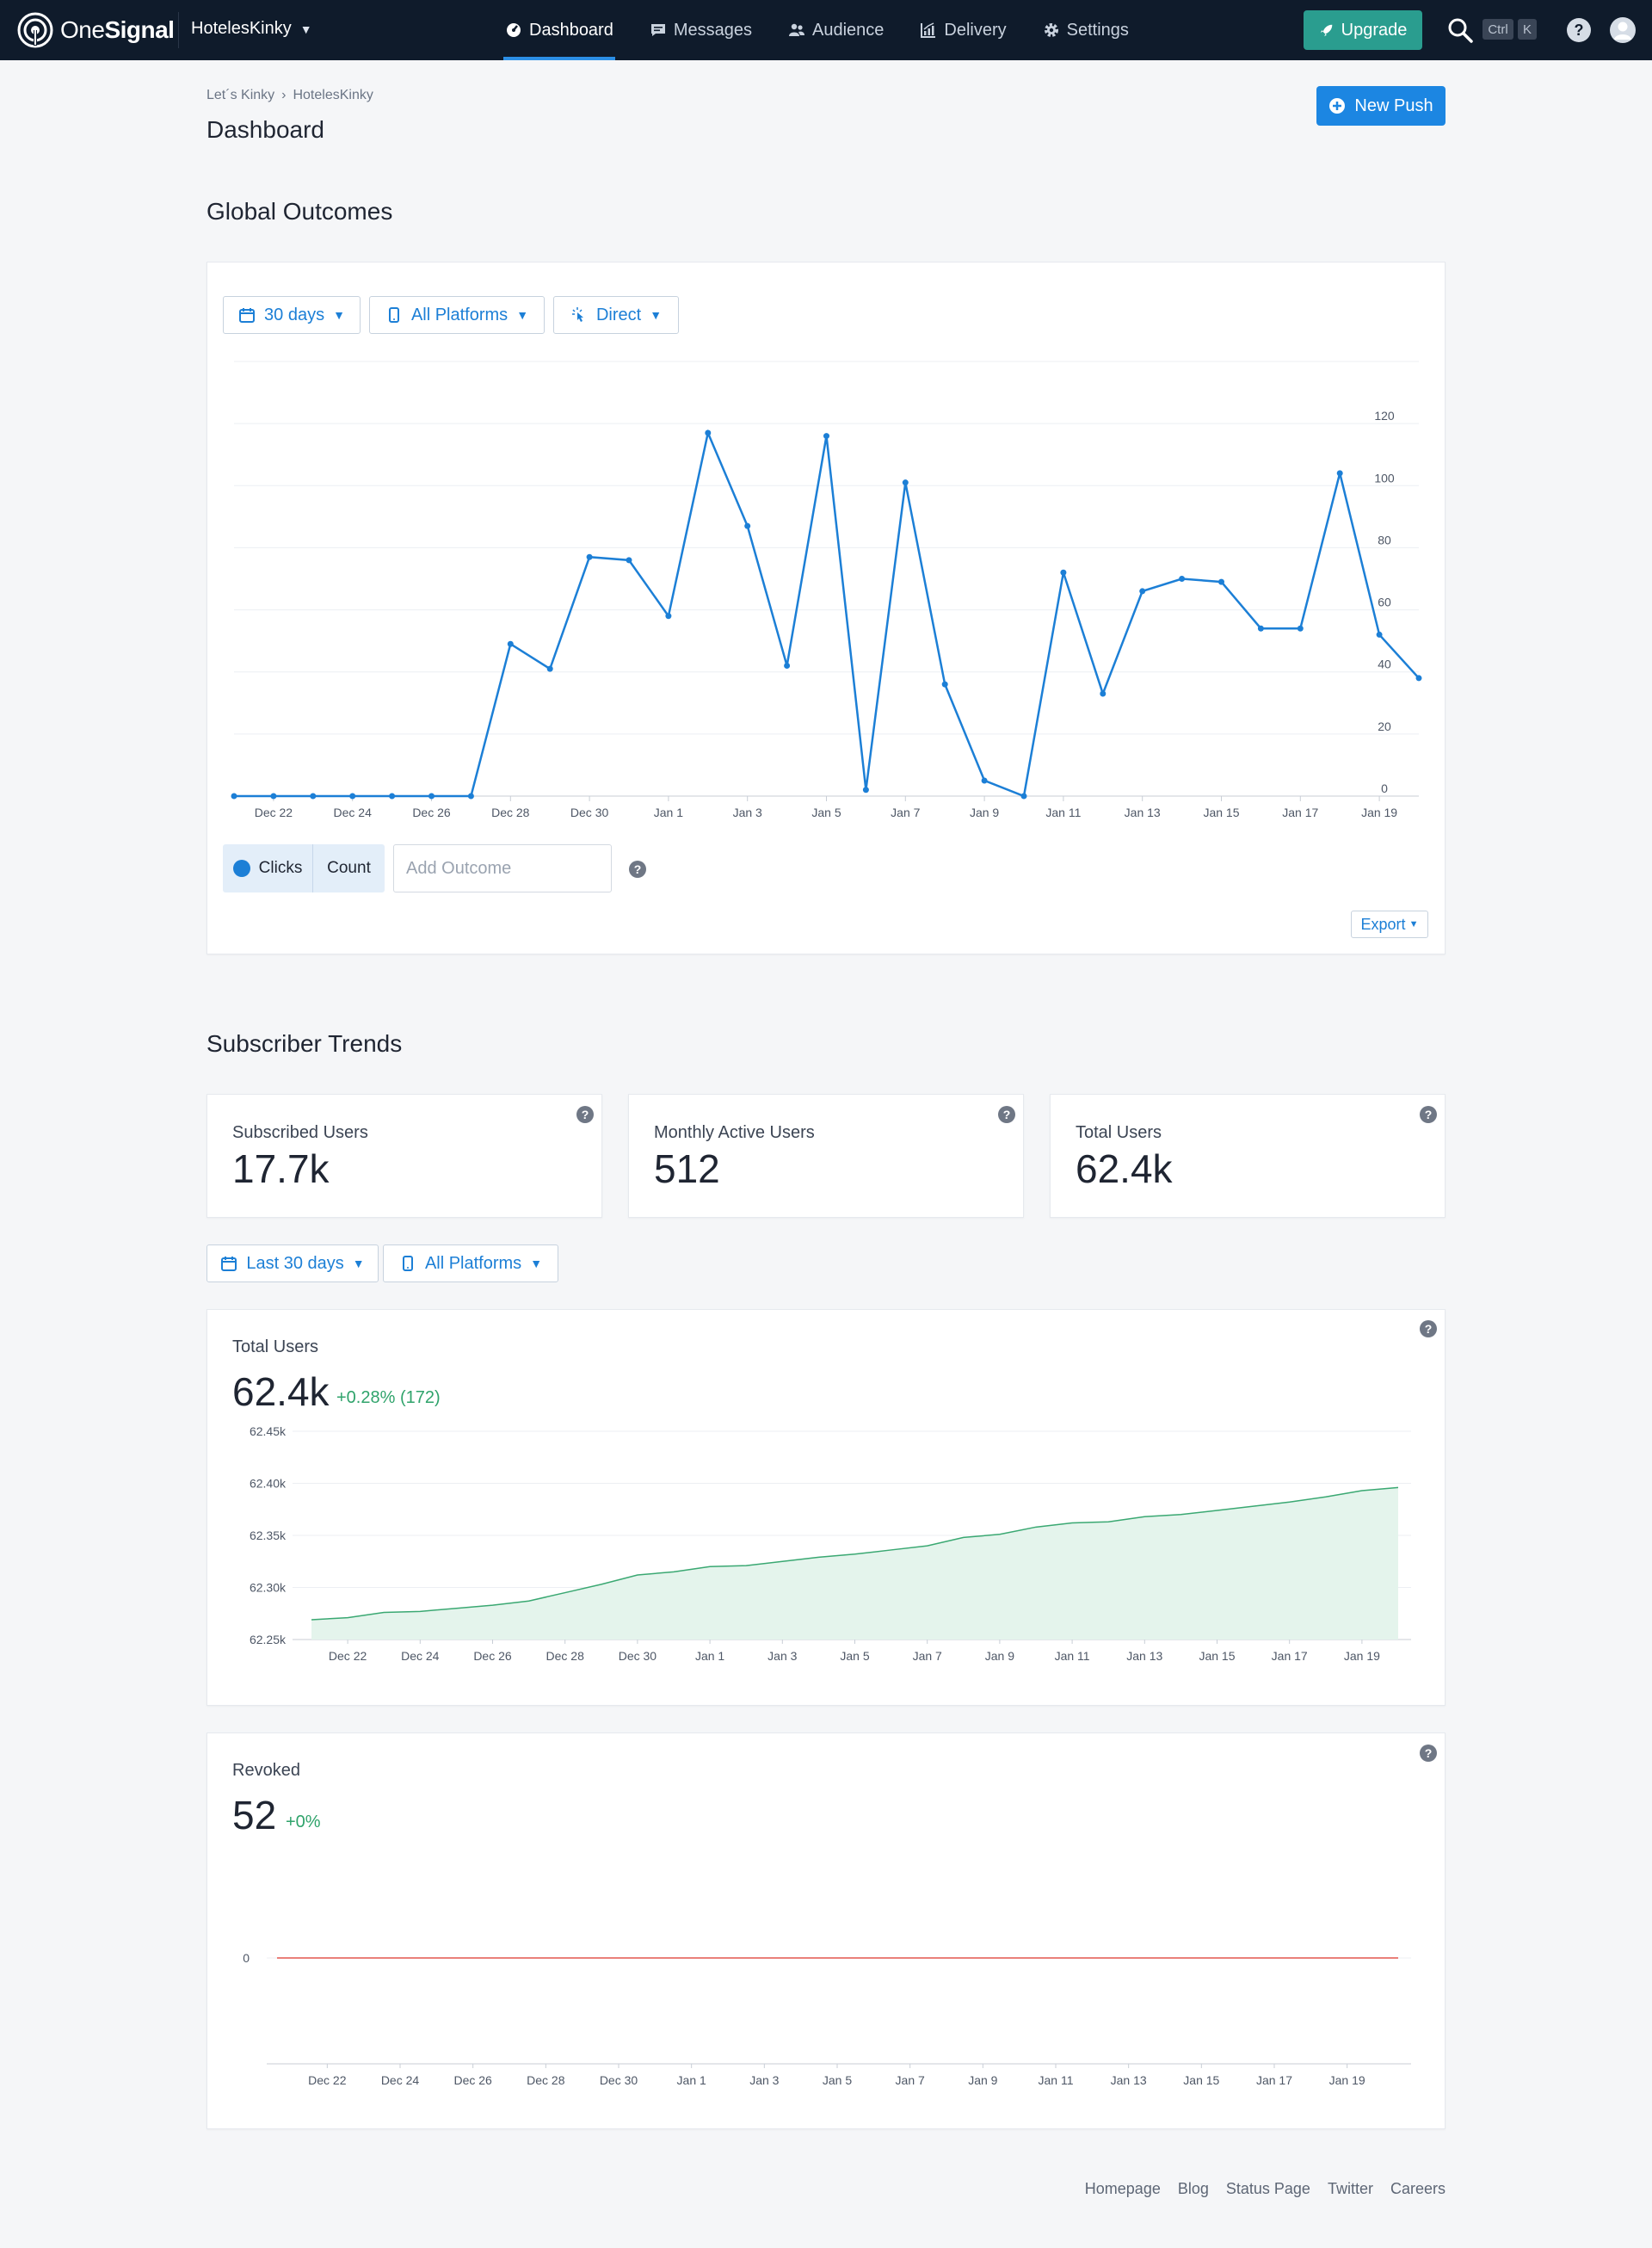 This screenshot has width=1652, height=2248. I want to click on tab-label: Dashboard, so click(571, 30).